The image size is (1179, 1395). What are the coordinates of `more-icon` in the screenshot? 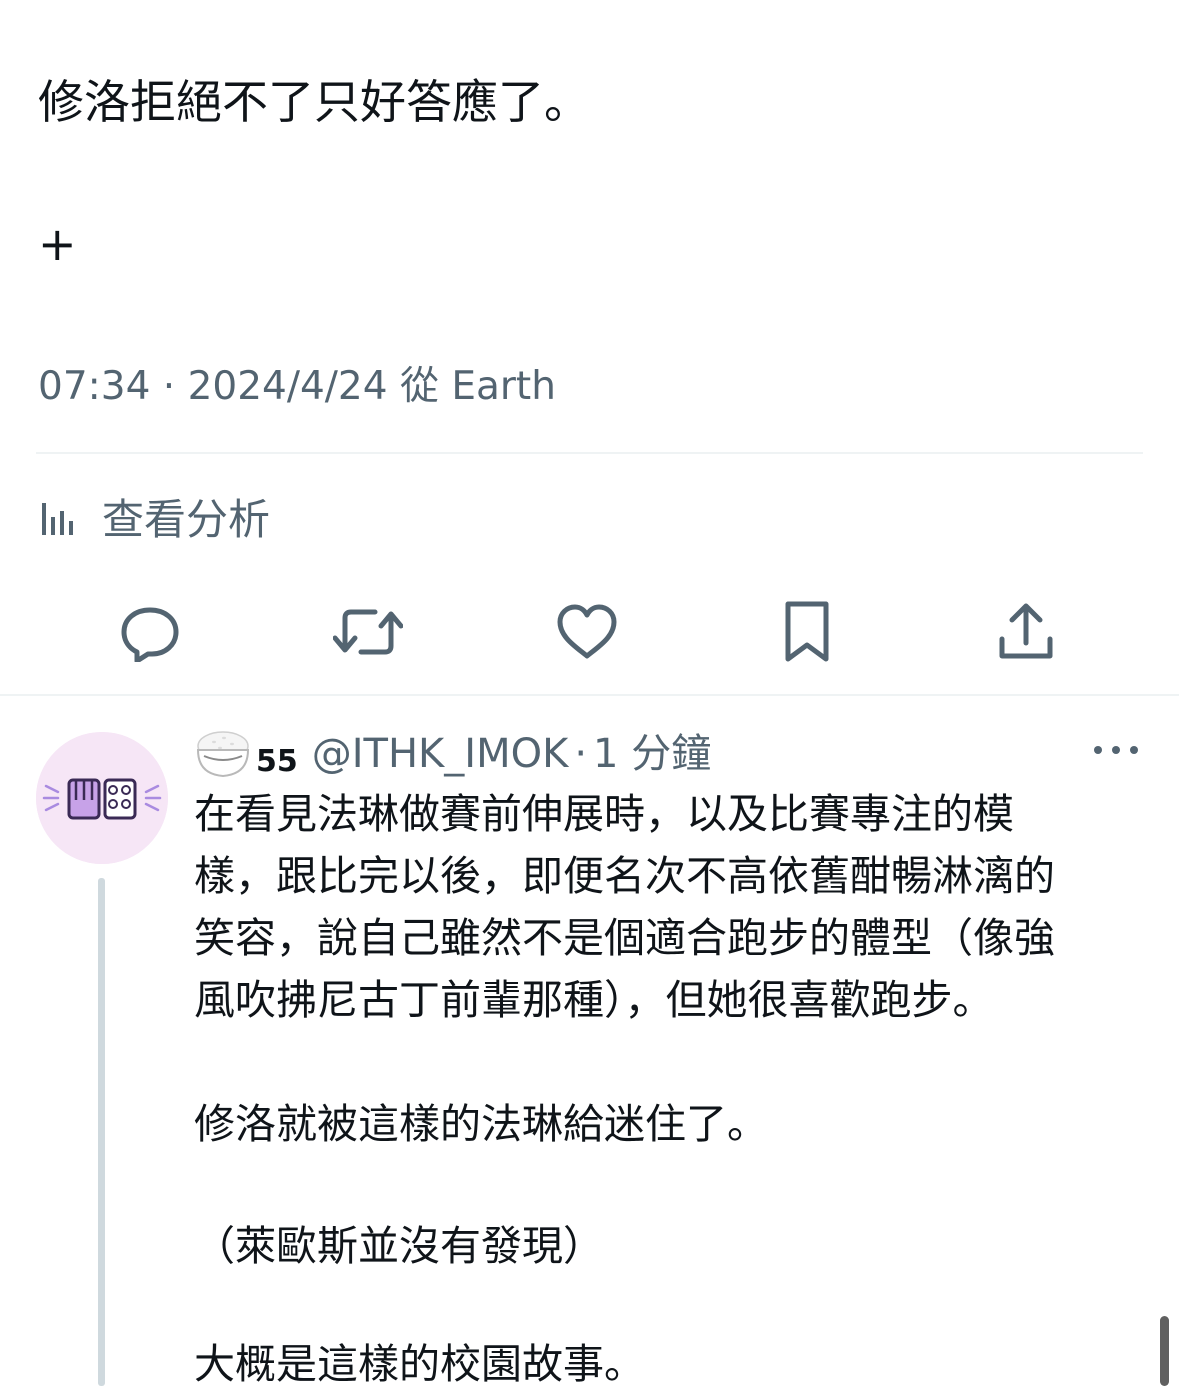 It's located at (1116, 750).